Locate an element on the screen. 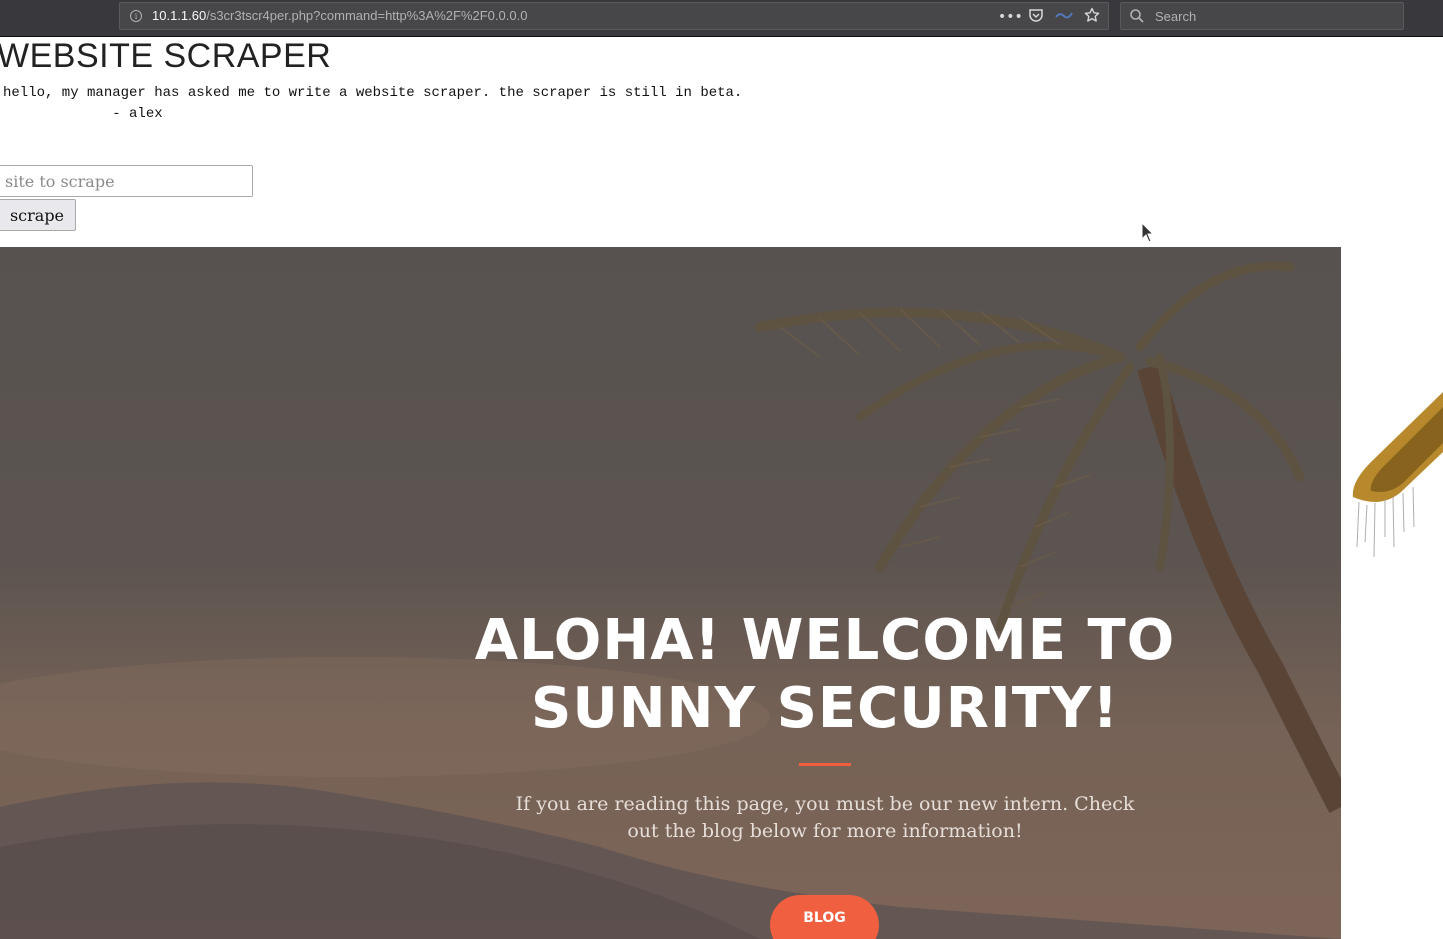  info-icon: i is located at coordinates (136, 16).